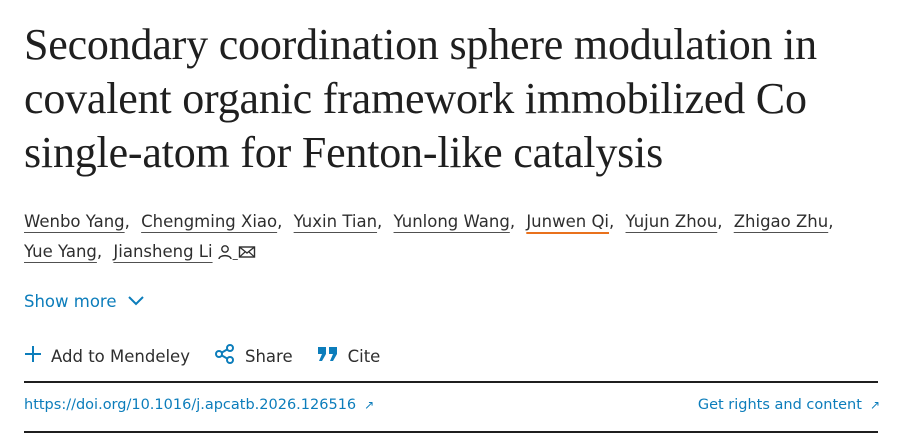 This screenshot has width=900, height=440. I want to click on author-link: Yue Yang, so click(60, 251).